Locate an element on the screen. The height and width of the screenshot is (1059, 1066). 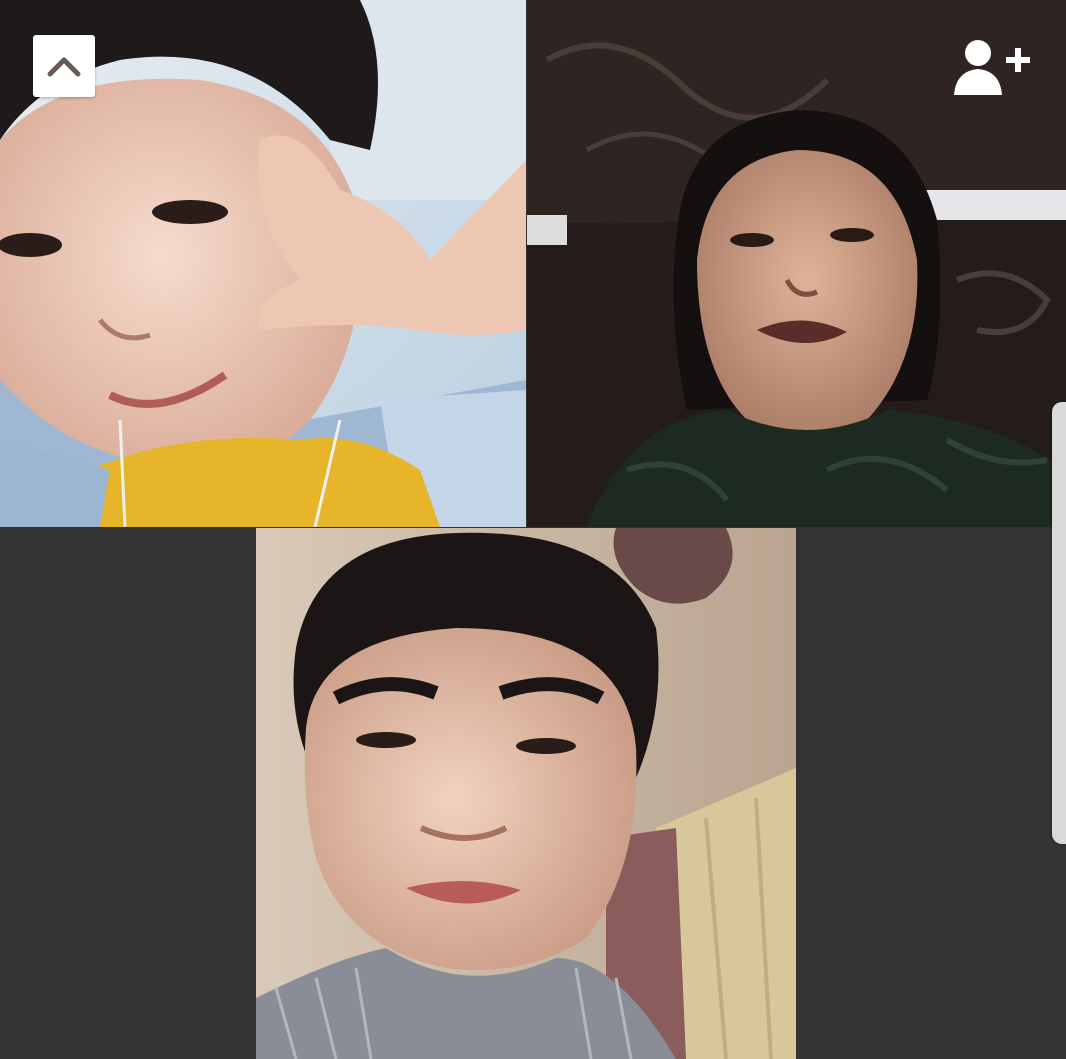
collapse-button is located at coordinates (64, 66).